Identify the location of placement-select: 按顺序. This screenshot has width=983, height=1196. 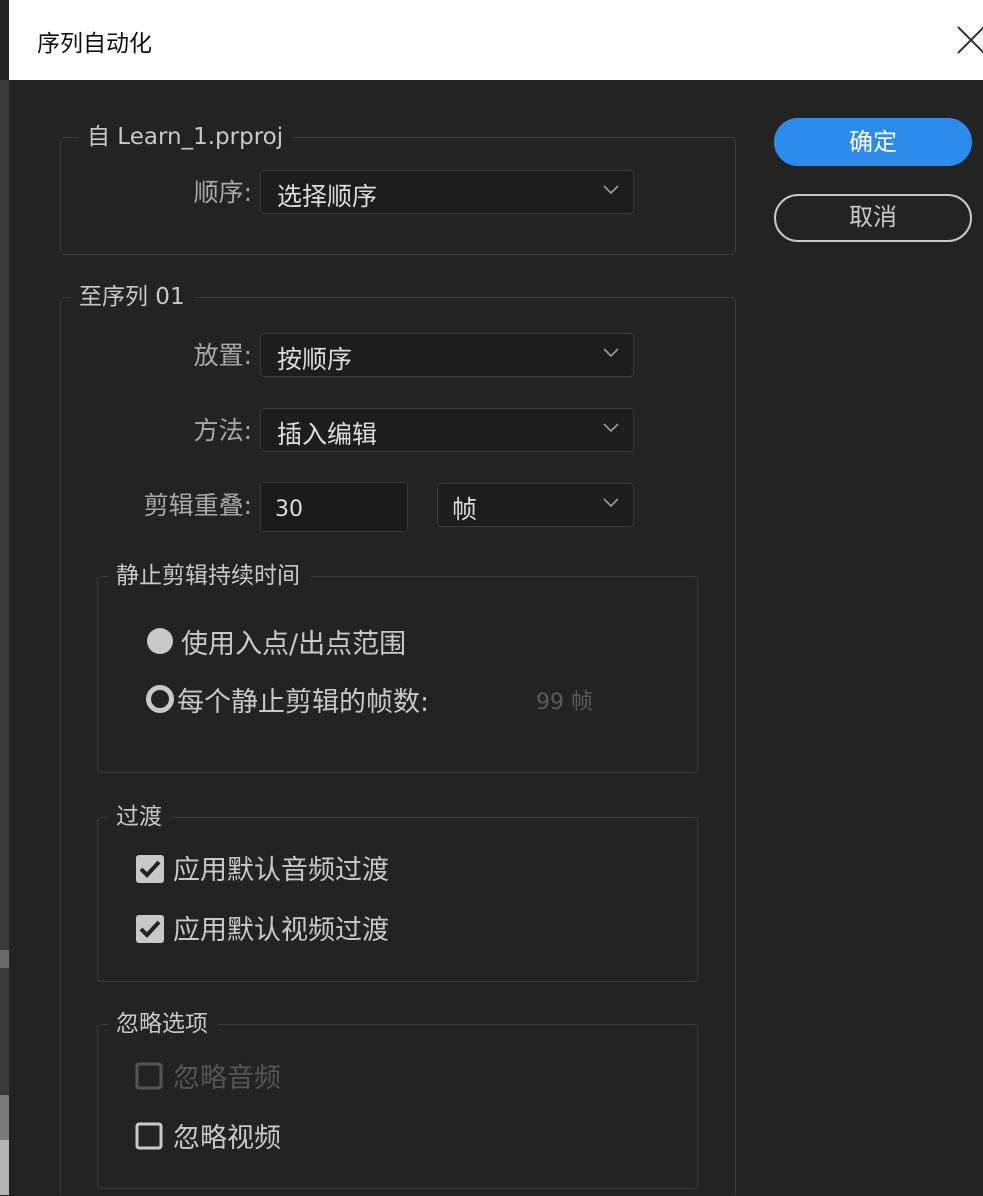
(447, 355).